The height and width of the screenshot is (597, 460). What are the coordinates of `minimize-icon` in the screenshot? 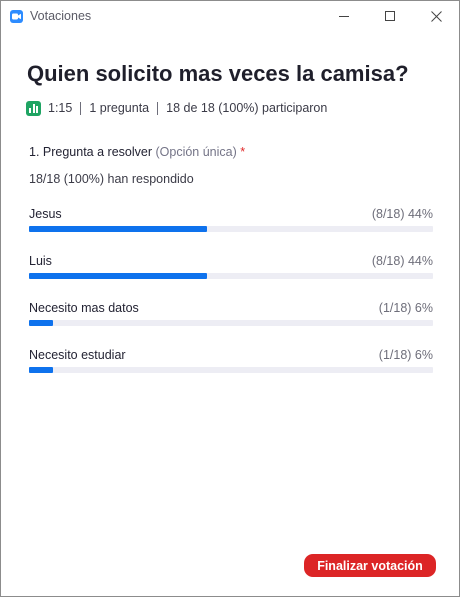 It's located at (343, 16).